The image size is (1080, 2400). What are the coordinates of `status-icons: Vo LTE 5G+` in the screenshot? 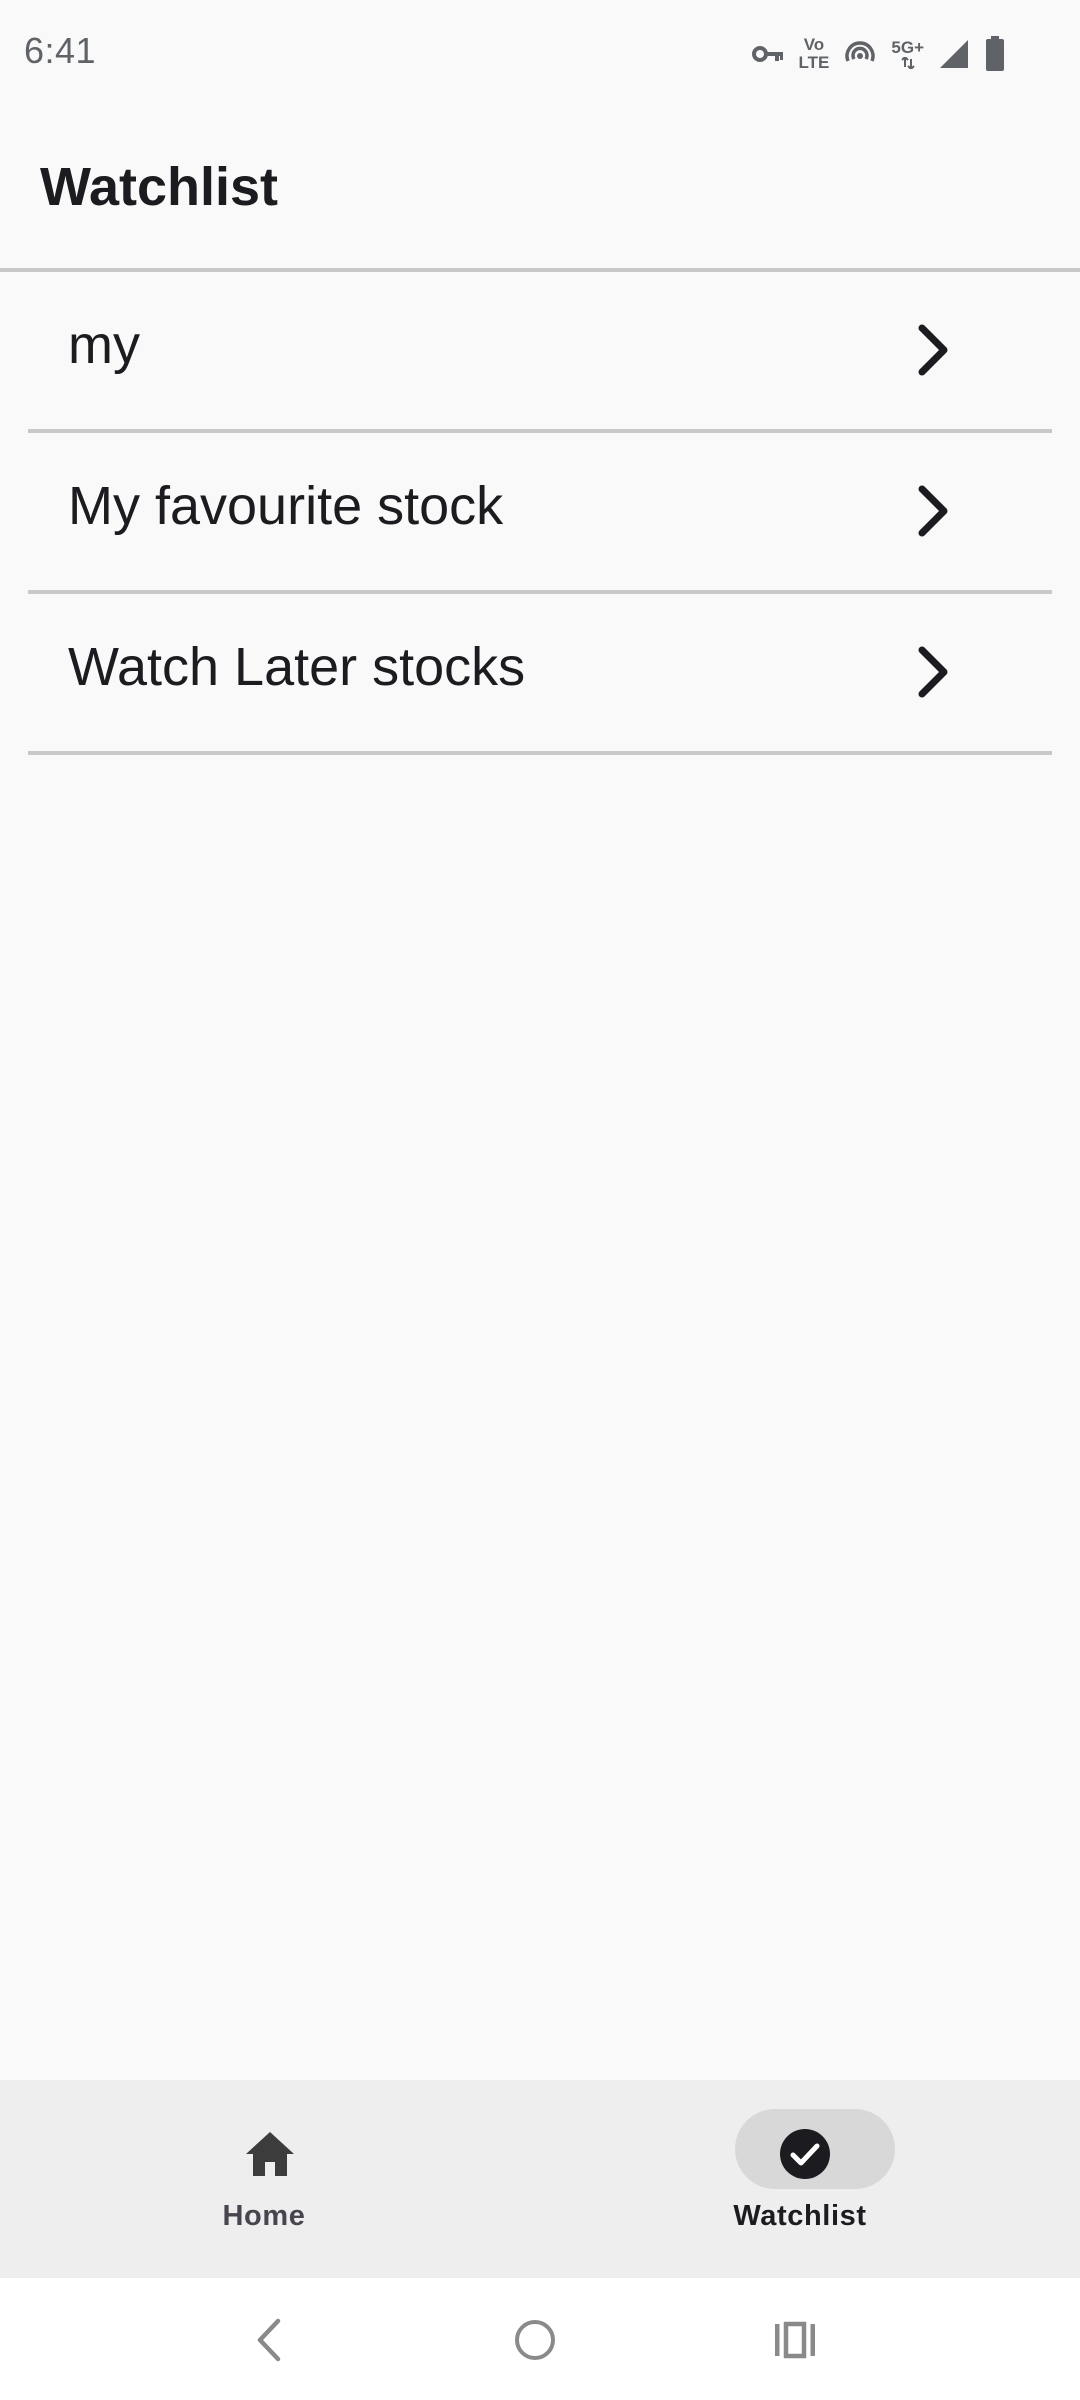 It's located at (878, 54).